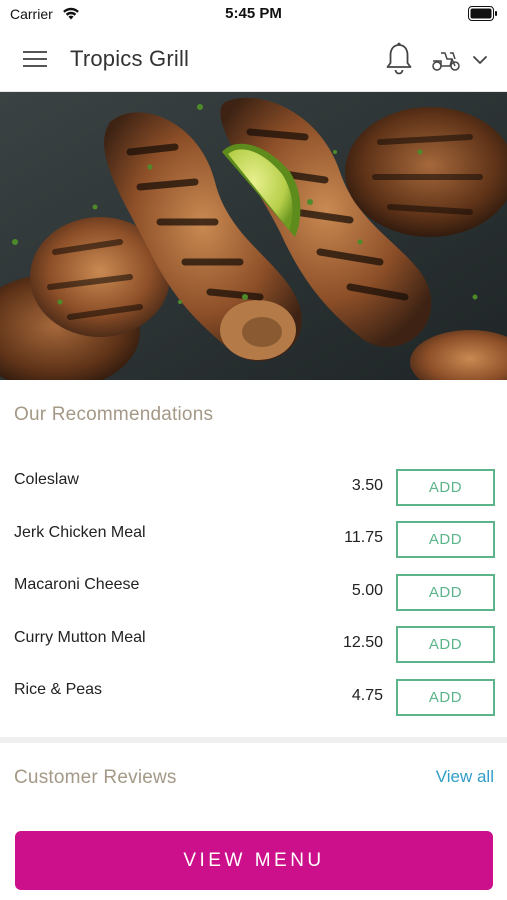  What do you see at coordinates (253, 495) in the screenshot?
I see `recommendation-item: Coleslaw 3.50 ADD` at bounding box center [253, 495].